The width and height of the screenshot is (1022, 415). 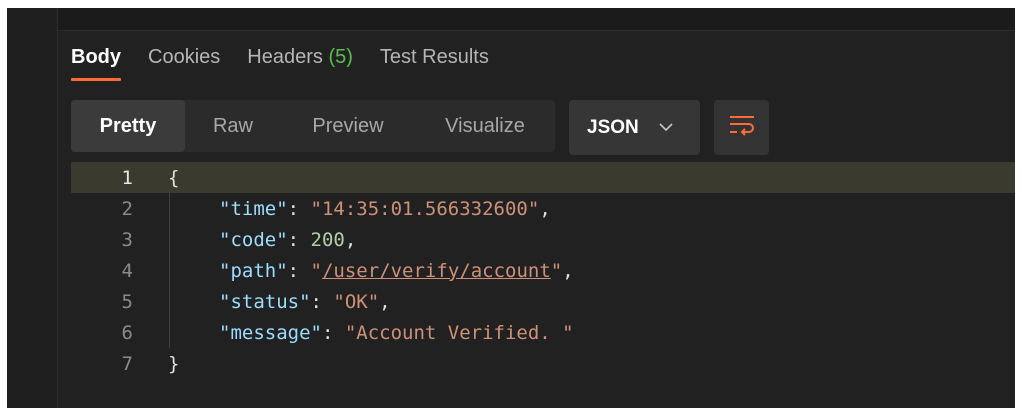 I want to click on json-field-status: "status": "OK",, so click(x=305, y=301).